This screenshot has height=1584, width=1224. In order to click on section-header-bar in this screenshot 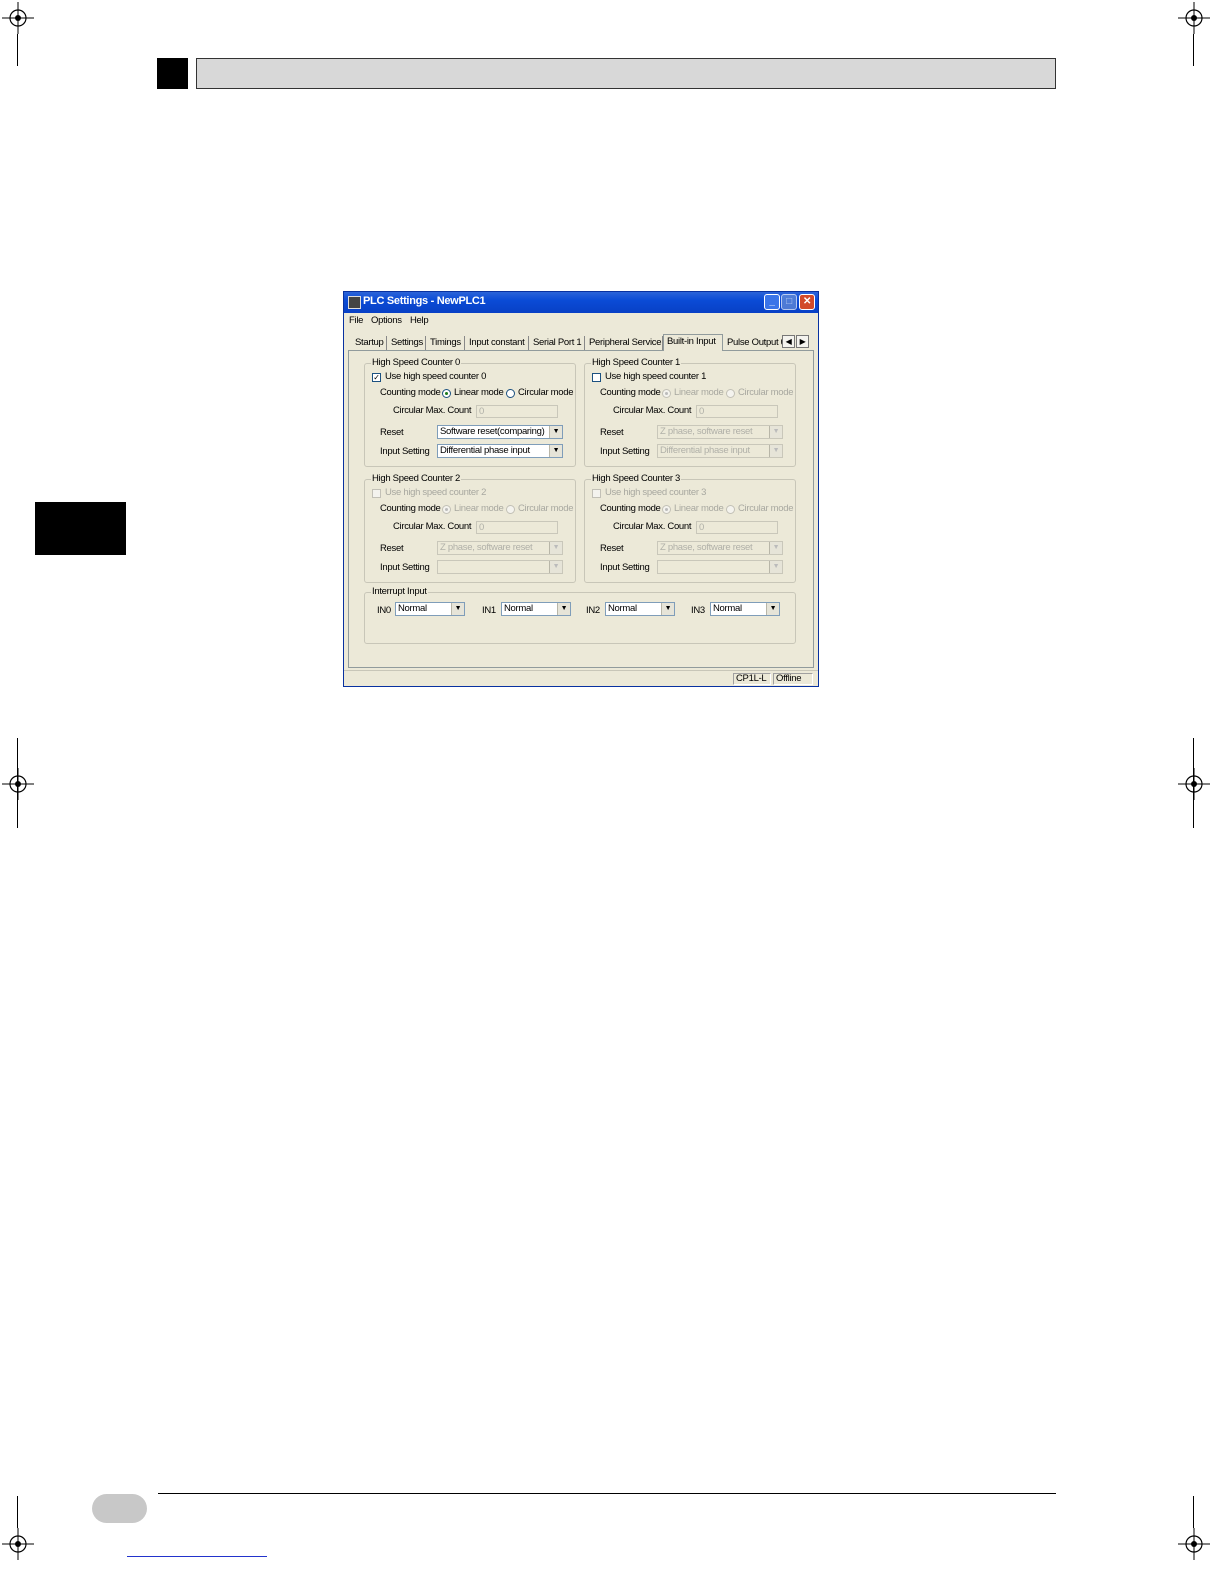, I will do `click(626, 73)`.